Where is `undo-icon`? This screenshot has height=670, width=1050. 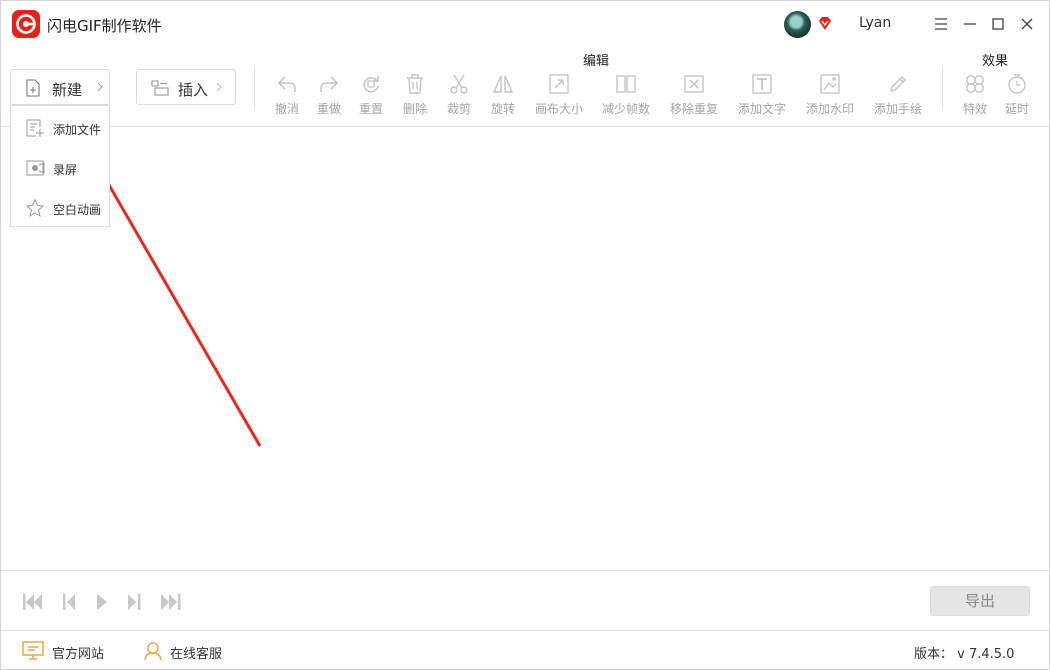 undo-icon is located at coordinates (287, 84).